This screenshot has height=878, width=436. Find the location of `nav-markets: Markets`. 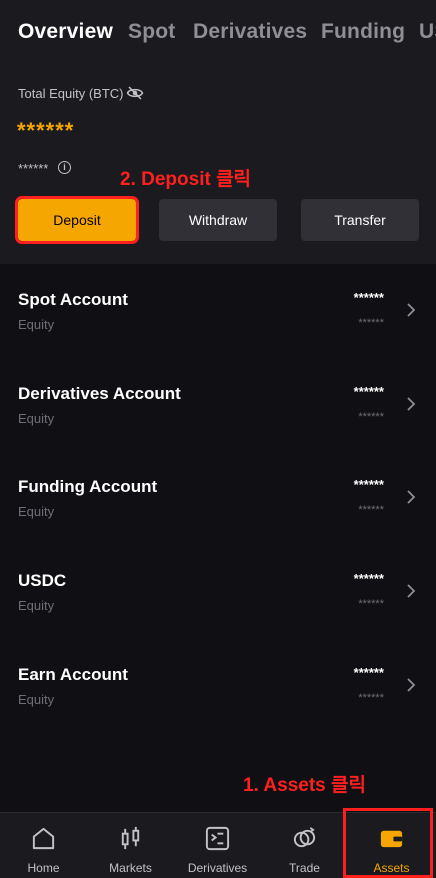

nav-markets: Markets is located at coordinates (130, 845).